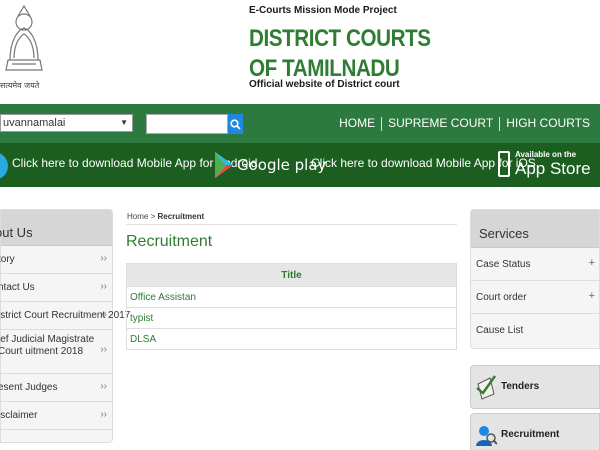  Describe the element at coordinates (56, 416) in the screenshot. I see `sidebar-item-disclaimer: isclaimer ››` at that location.